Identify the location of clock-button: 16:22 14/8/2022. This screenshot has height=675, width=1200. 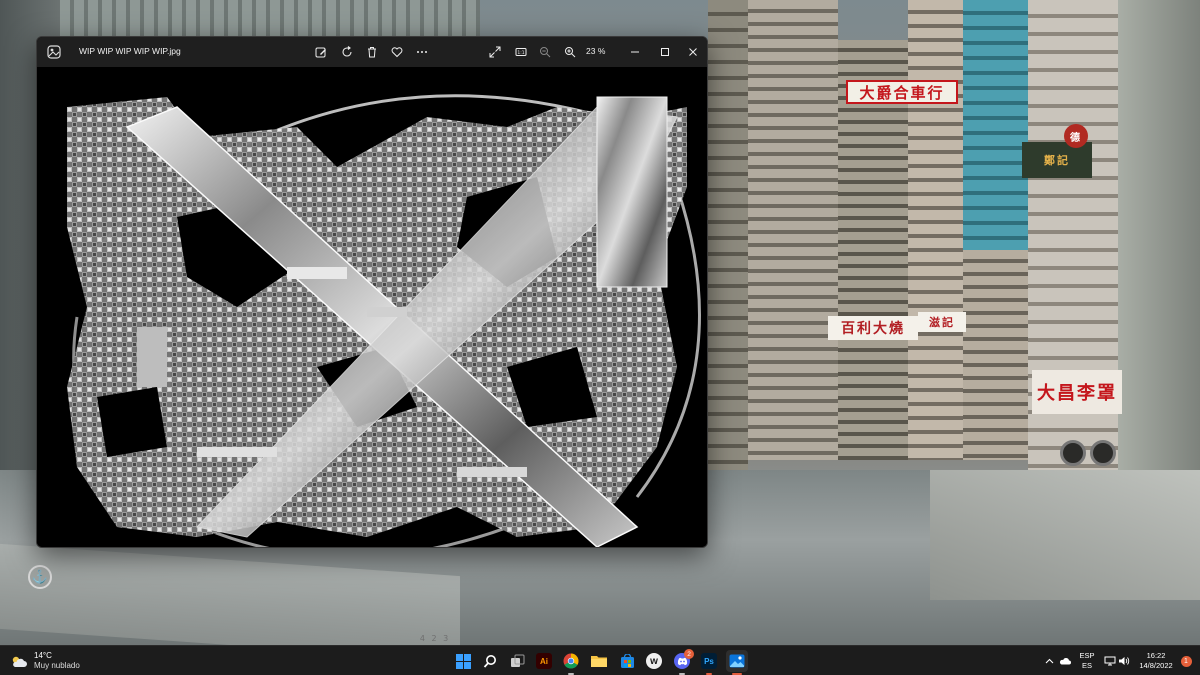
(1156, 660).